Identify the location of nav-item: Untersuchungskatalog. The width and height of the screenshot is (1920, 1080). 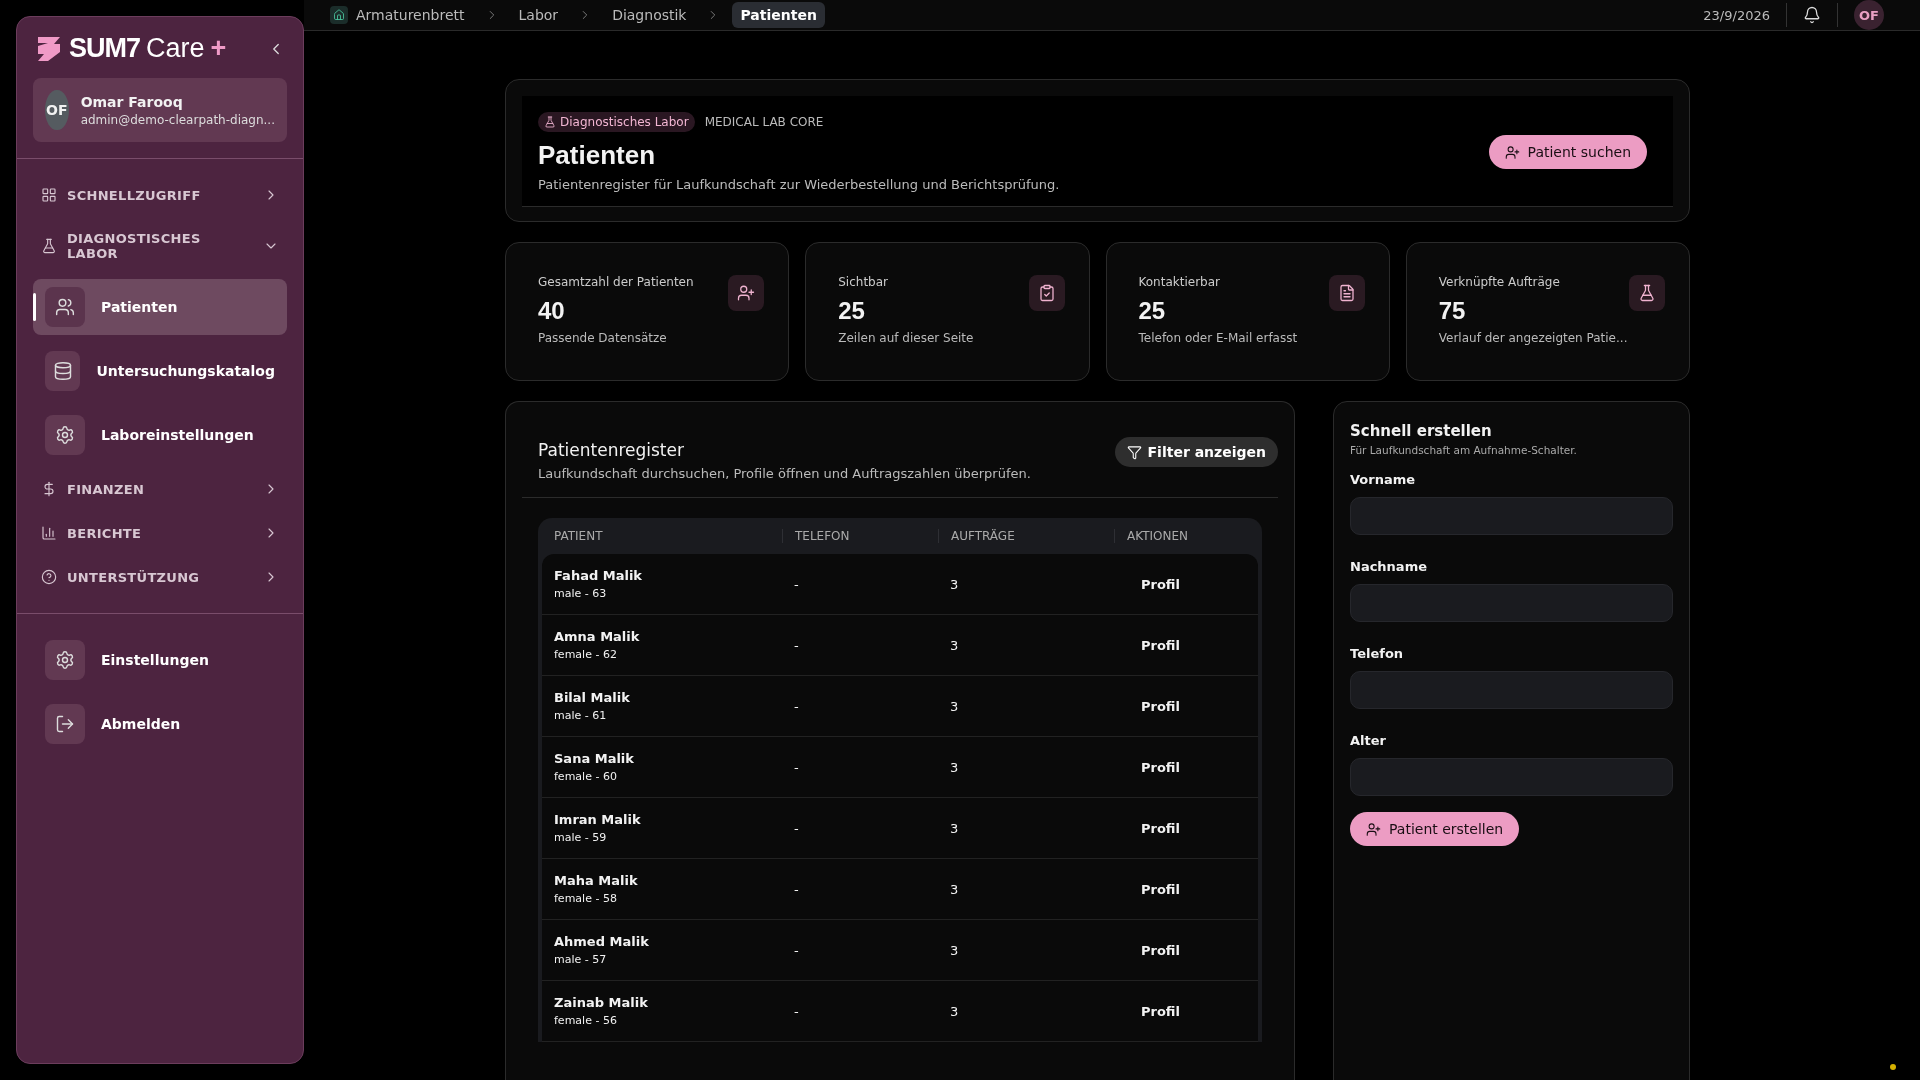
(160, 371).